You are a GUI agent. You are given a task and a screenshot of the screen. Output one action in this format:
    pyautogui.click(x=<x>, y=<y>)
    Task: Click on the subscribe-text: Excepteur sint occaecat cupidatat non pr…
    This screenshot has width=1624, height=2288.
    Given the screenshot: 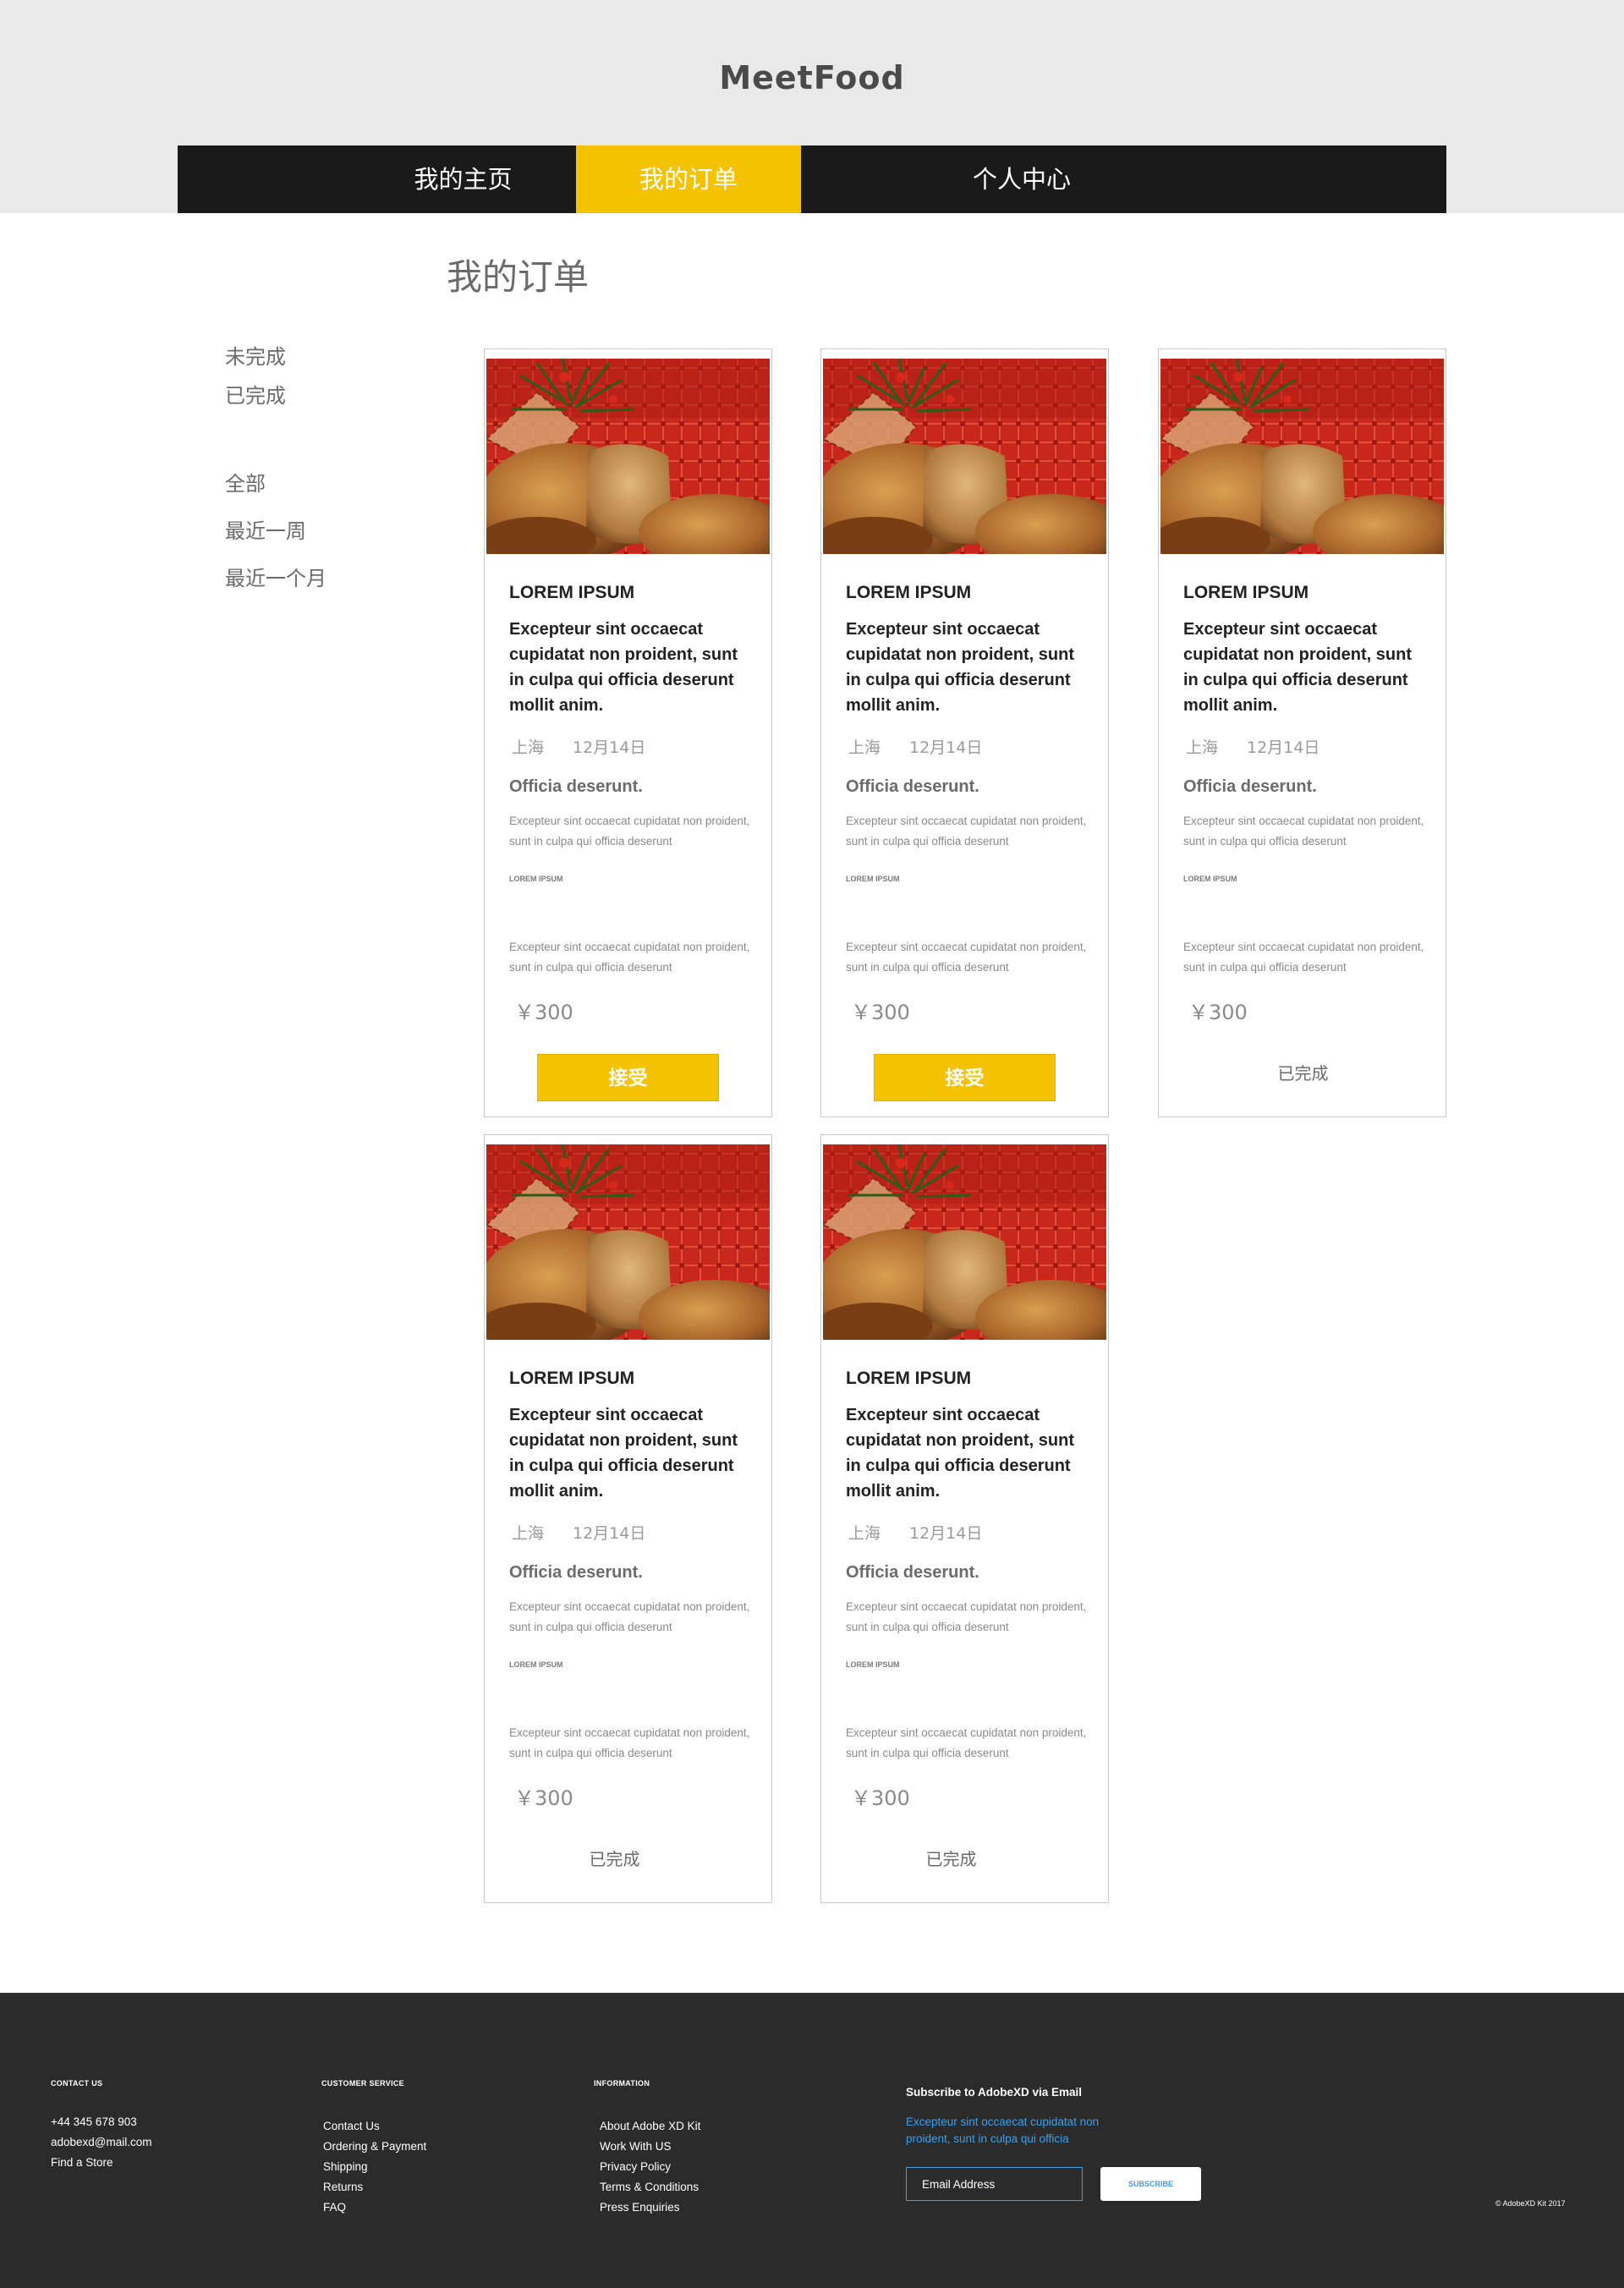 What is the action you would take?
    pyautogui.click(x=1003, y=2130)
    